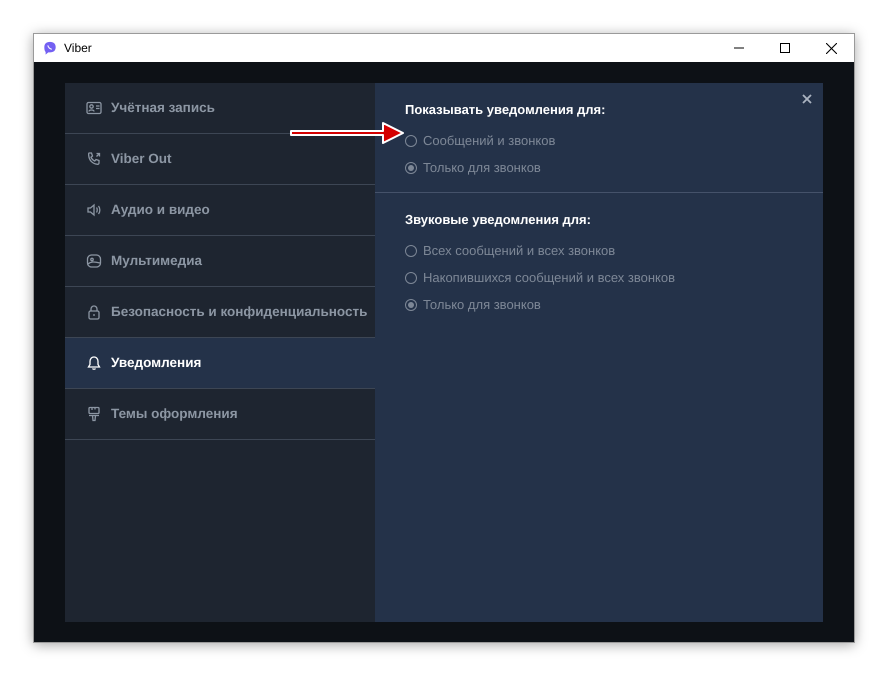 This screenshot has width=888, height=676. Describe the element at coordinates (94, 414) in the screenshot. I see `brush-icon` at that location.